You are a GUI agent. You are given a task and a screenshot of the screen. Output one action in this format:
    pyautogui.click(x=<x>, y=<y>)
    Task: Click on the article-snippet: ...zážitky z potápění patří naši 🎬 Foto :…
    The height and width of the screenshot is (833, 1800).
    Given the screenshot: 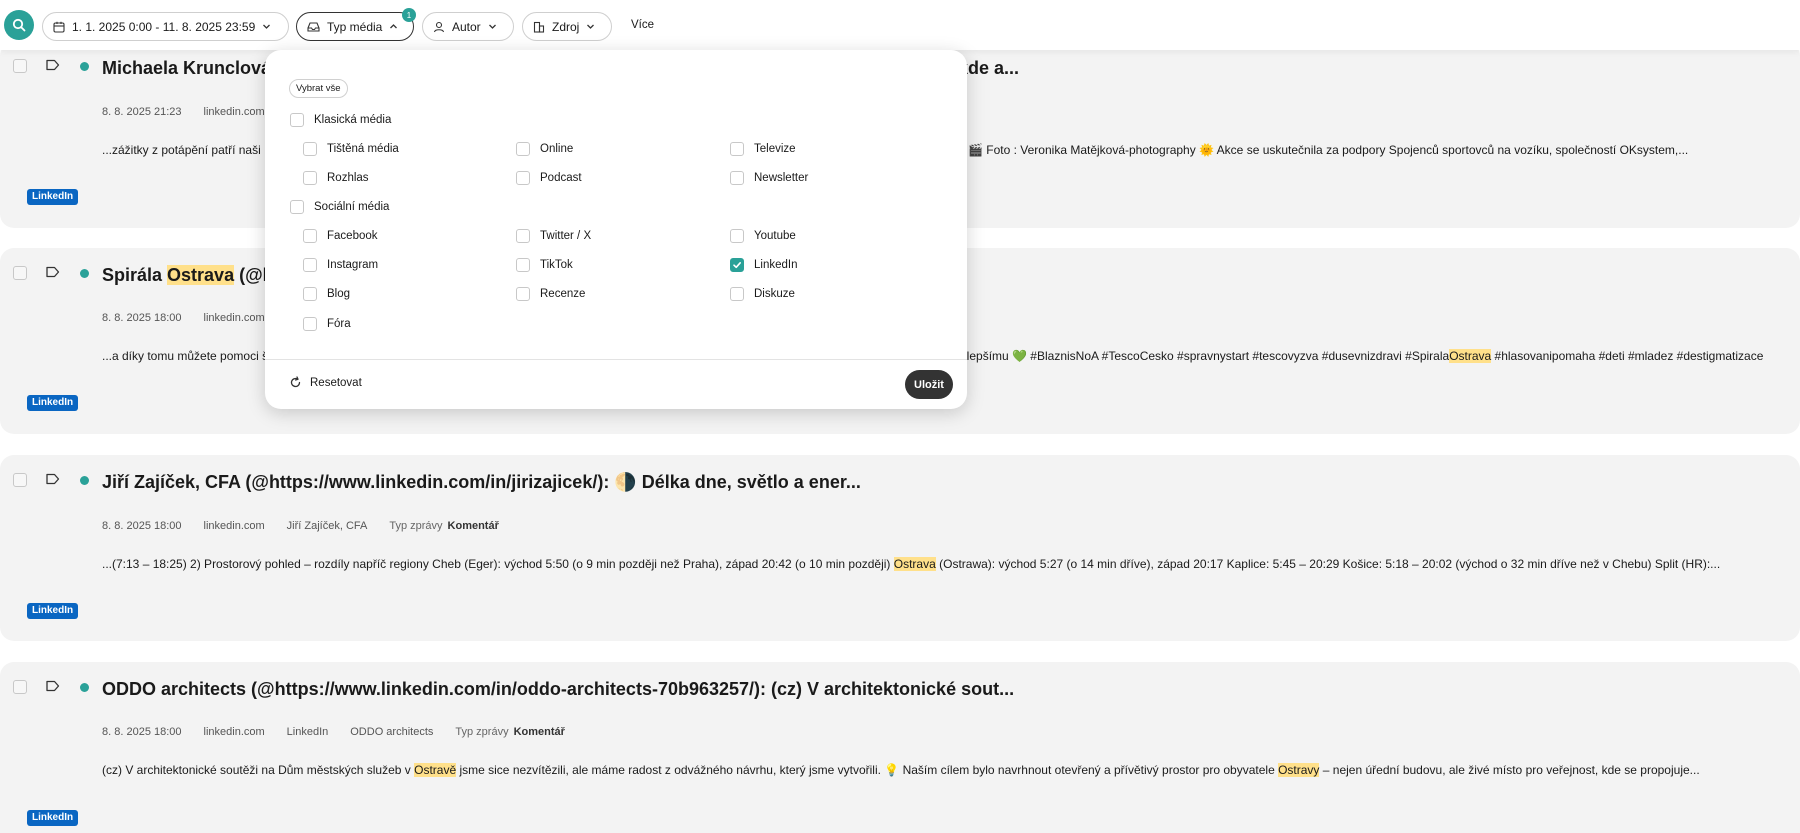 What is the action you would take?
    pyautogui.click(x=895, y=150)
    